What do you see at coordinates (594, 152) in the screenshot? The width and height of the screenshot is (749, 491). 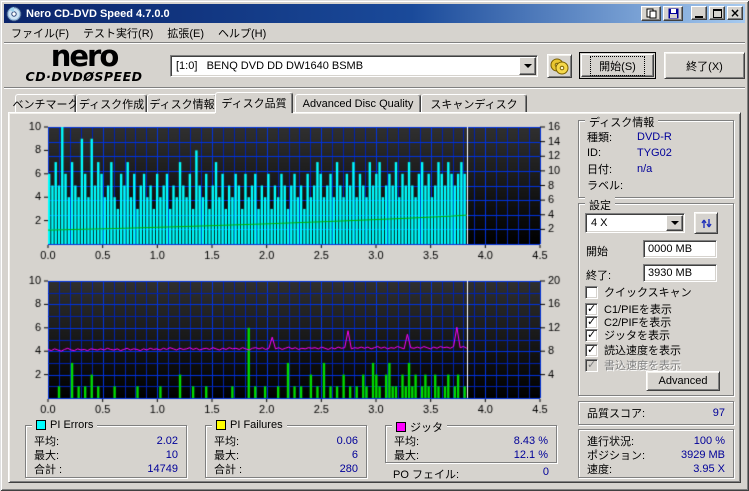 I see `disc-id-label: ID:` at bounding box center [594, 152].